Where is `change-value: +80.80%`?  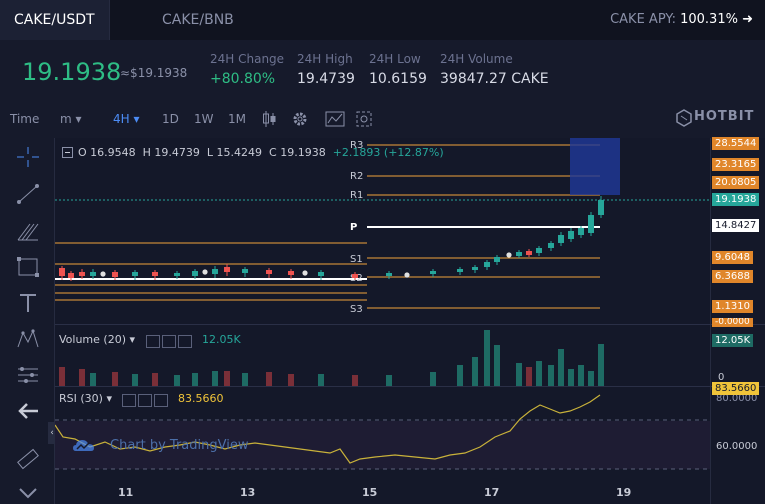
change-value: +80.80% is located at coordinates (243, 79).